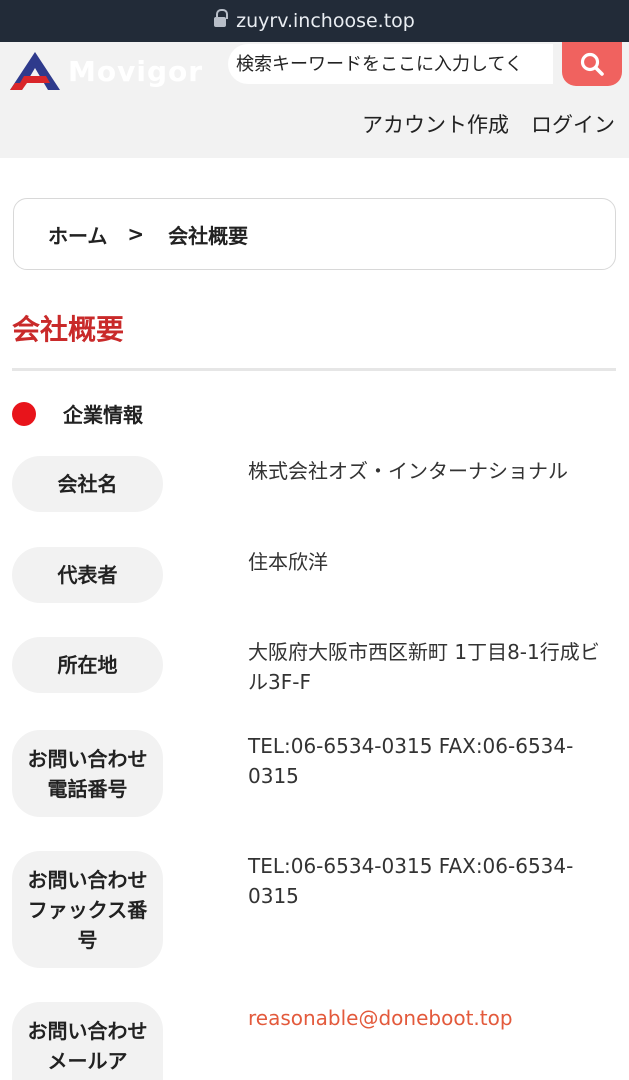  Describe the element at coordinates (408, 471) in the screenshot. I see `company-name-value: 株式会社オズ・インターナショナル` at that location.